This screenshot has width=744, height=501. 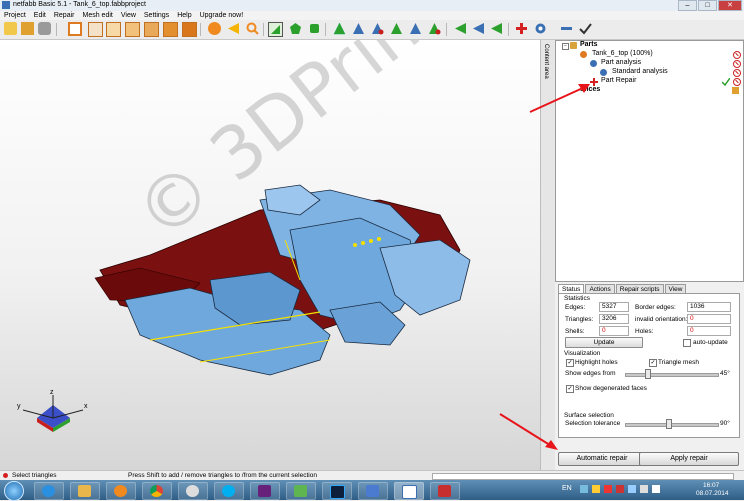 What do you see at coordinates (14, 491) in the screenshot?
I see `start-button` at bounding box center [14, 491].